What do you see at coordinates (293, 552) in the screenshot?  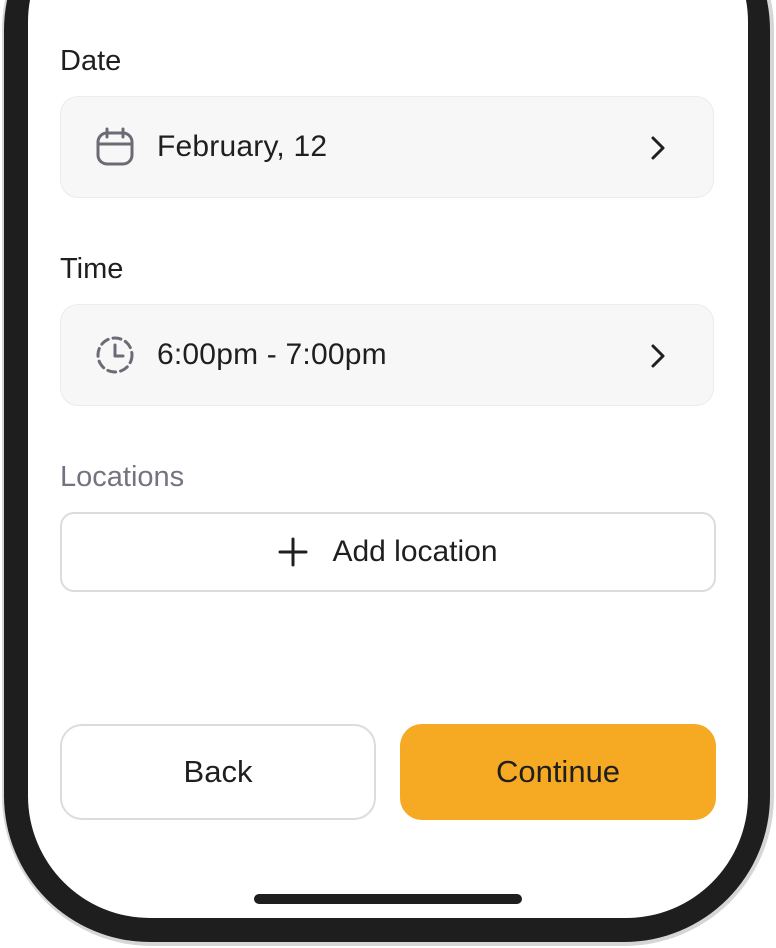 I see `plus-icon` at bounding box center [293, 552].